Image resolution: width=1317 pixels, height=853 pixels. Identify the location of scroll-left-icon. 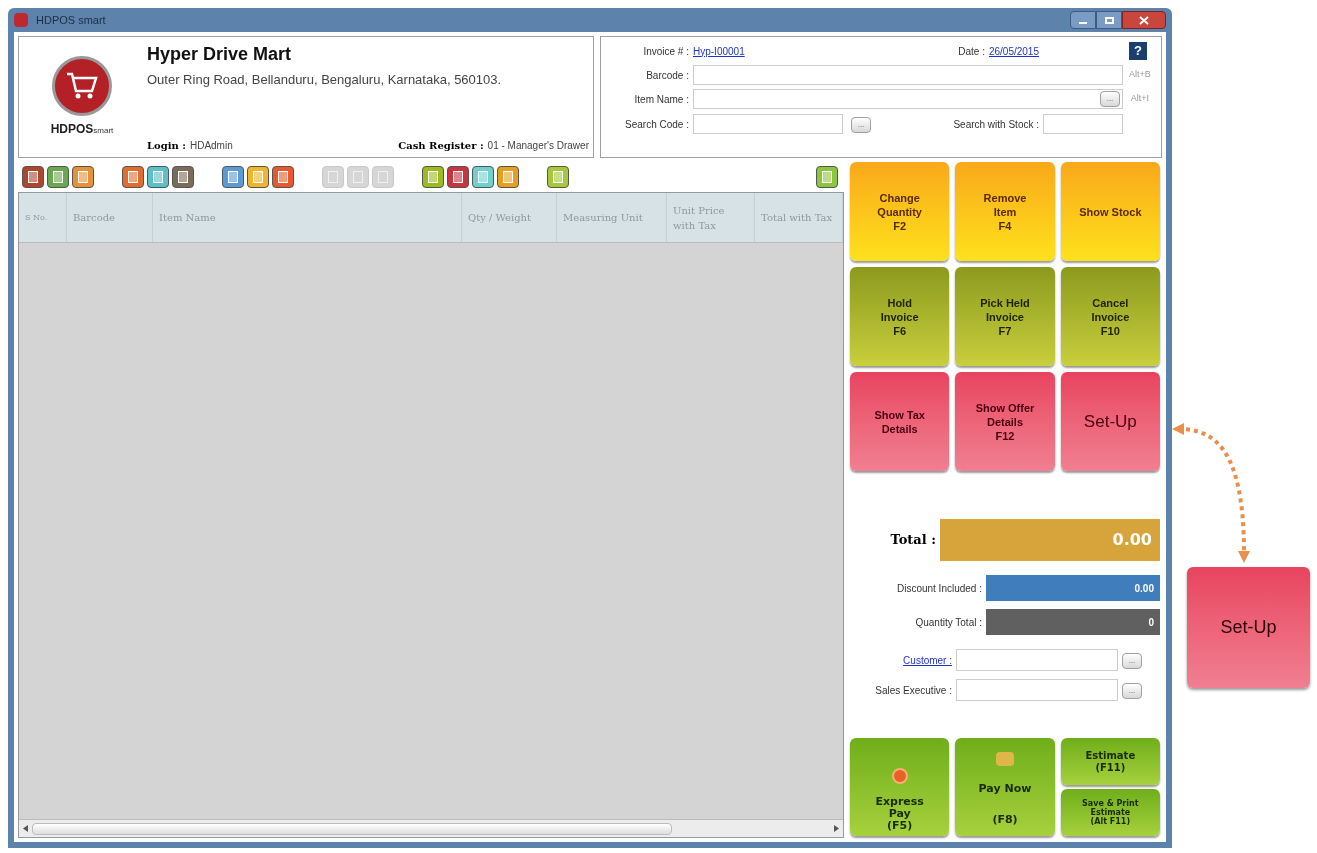
(25, 828).